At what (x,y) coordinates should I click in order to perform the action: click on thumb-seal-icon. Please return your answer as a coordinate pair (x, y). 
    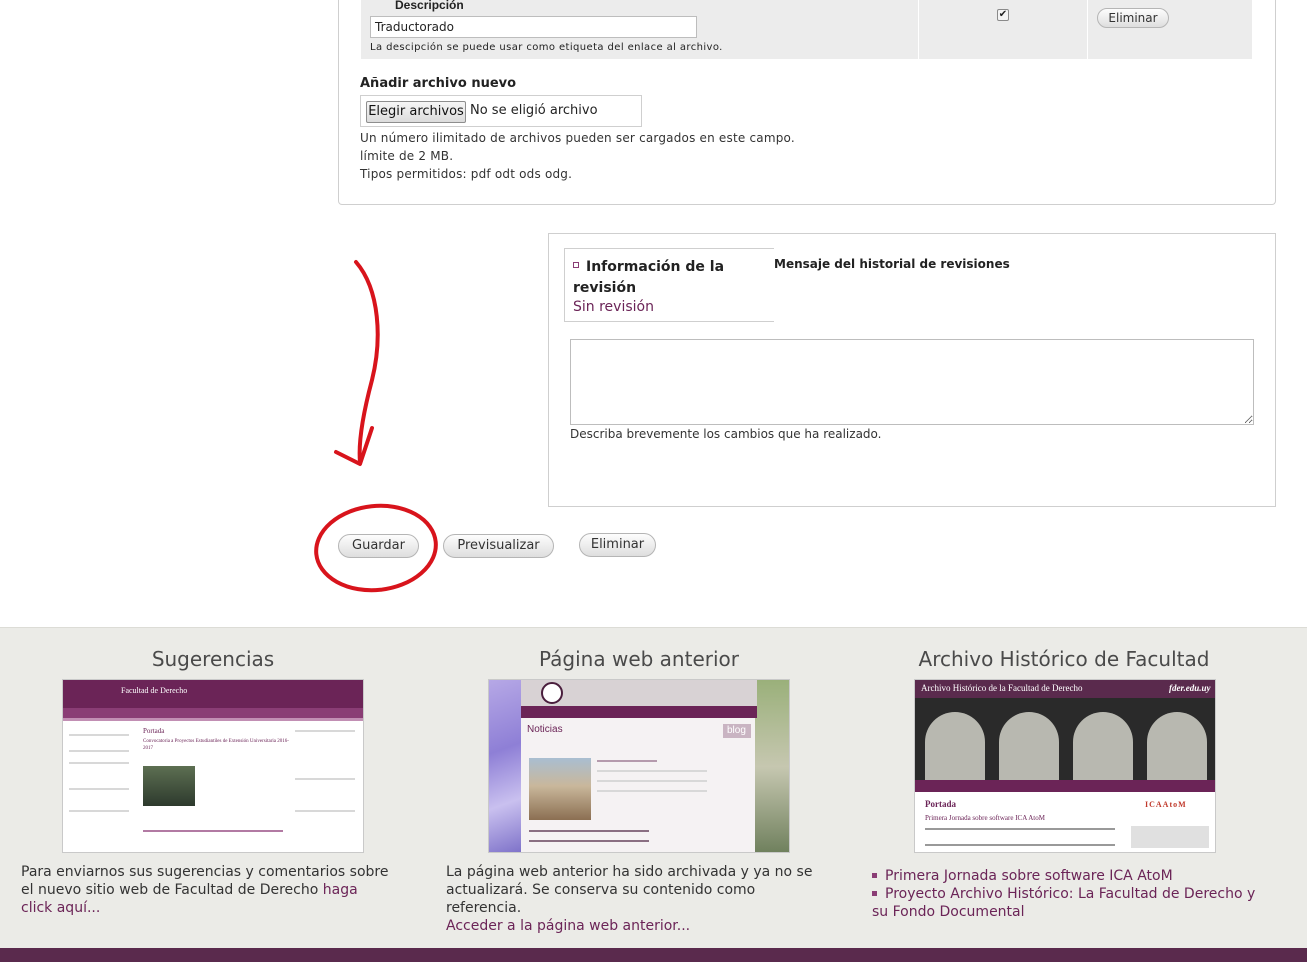
    Looking at the image, I should click on (552, 693).